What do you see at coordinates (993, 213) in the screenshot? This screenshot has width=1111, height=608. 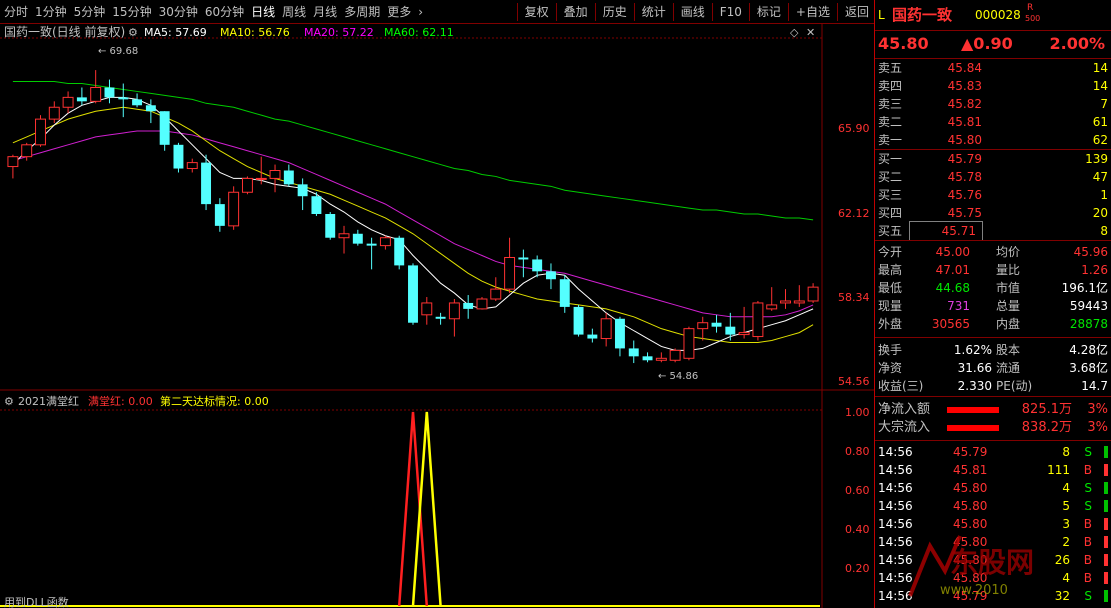 I see `bid-row: 买四 45.75 20` at bounding box center [993, 213].